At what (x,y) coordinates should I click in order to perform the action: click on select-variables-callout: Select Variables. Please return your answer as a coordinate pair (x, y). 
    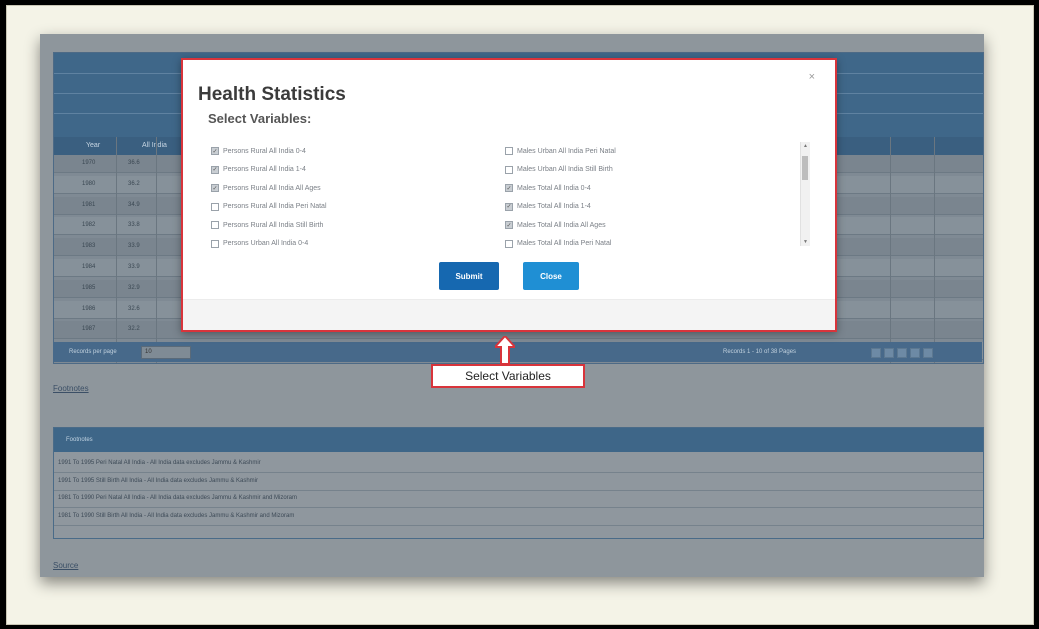
    Looking at the image, I should click on (508, 376).